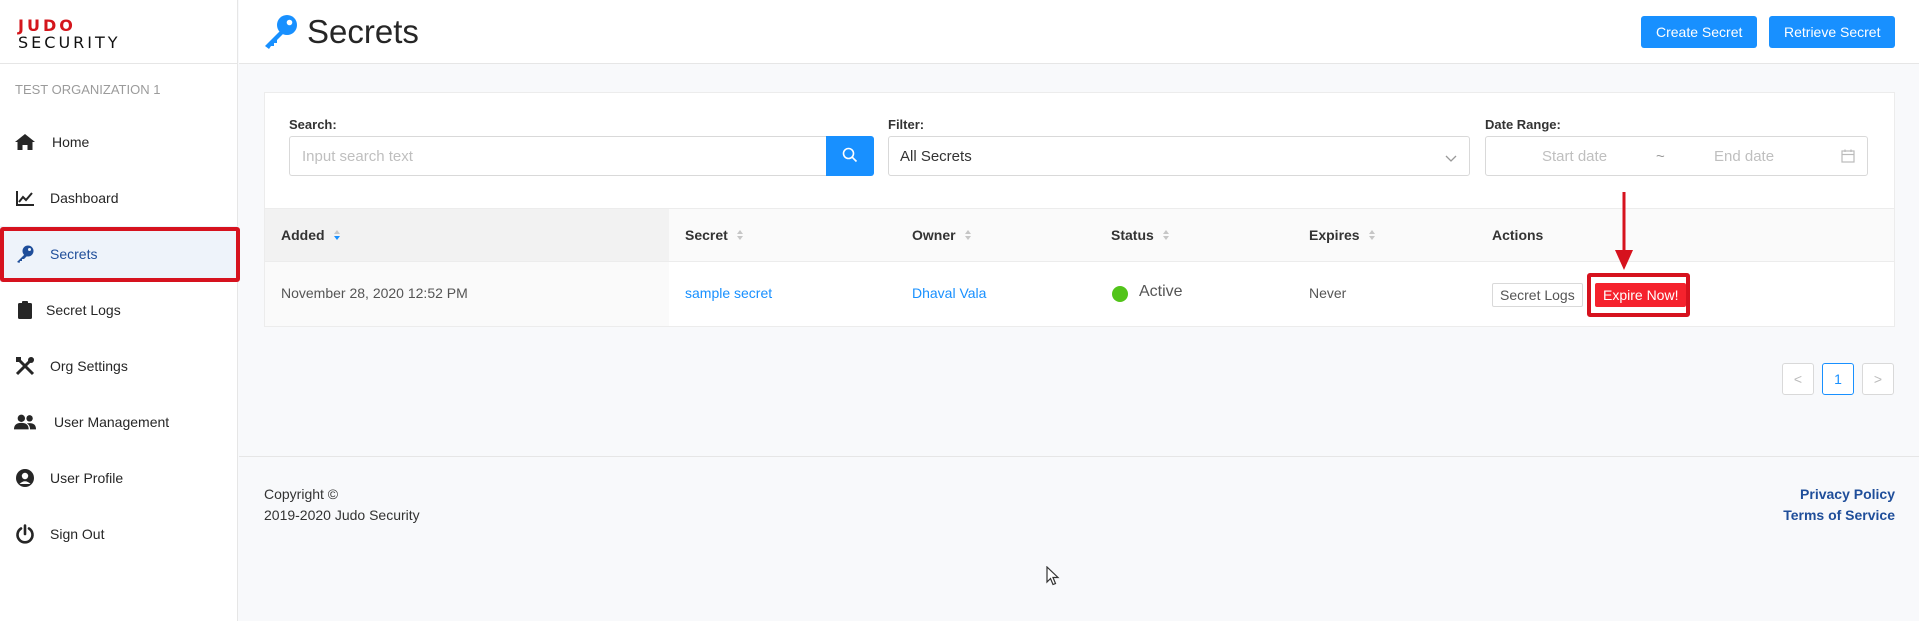  I want to click on copyright-line: Copyright ©, so click(301, 494).